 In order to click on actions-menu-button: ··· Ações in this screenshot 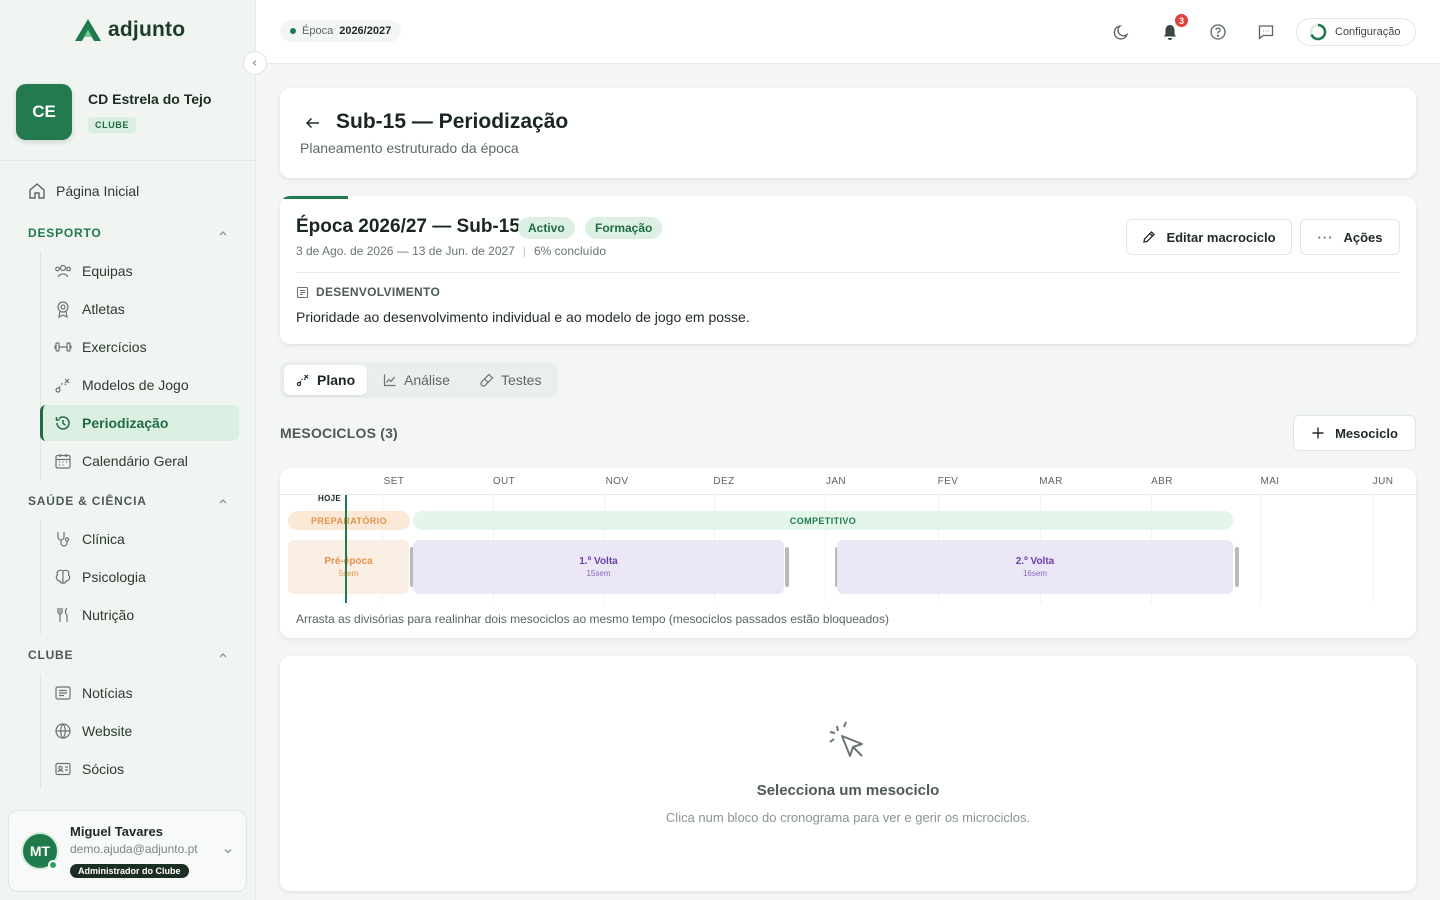, I will do `click(1350, 237)`.